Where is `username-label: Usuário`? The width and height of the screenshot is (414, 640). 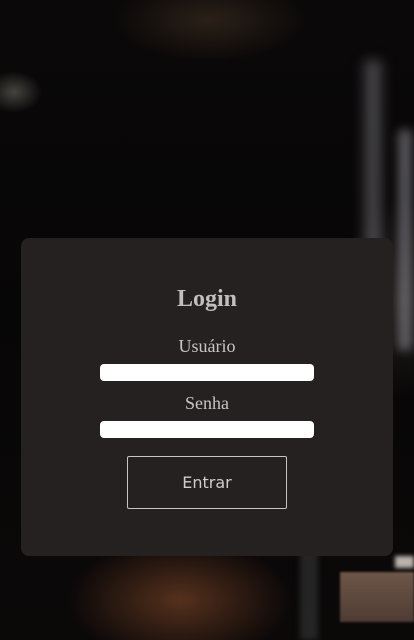
username-label: Usuário is located at coordinates (207, 346).